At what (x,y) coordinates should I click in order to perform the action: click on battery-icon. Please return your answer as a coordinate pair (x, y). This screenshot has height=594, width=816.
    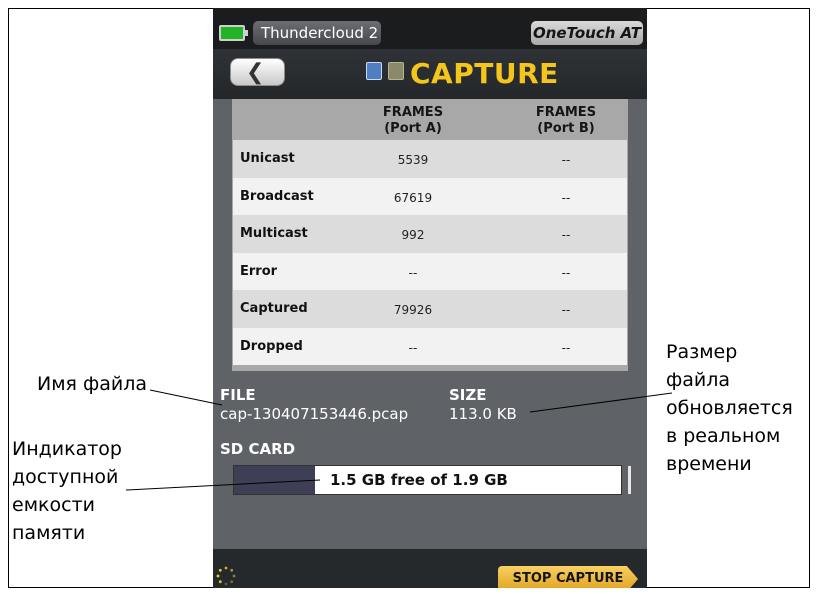
    Looking at the image, I should click on (233, 33).